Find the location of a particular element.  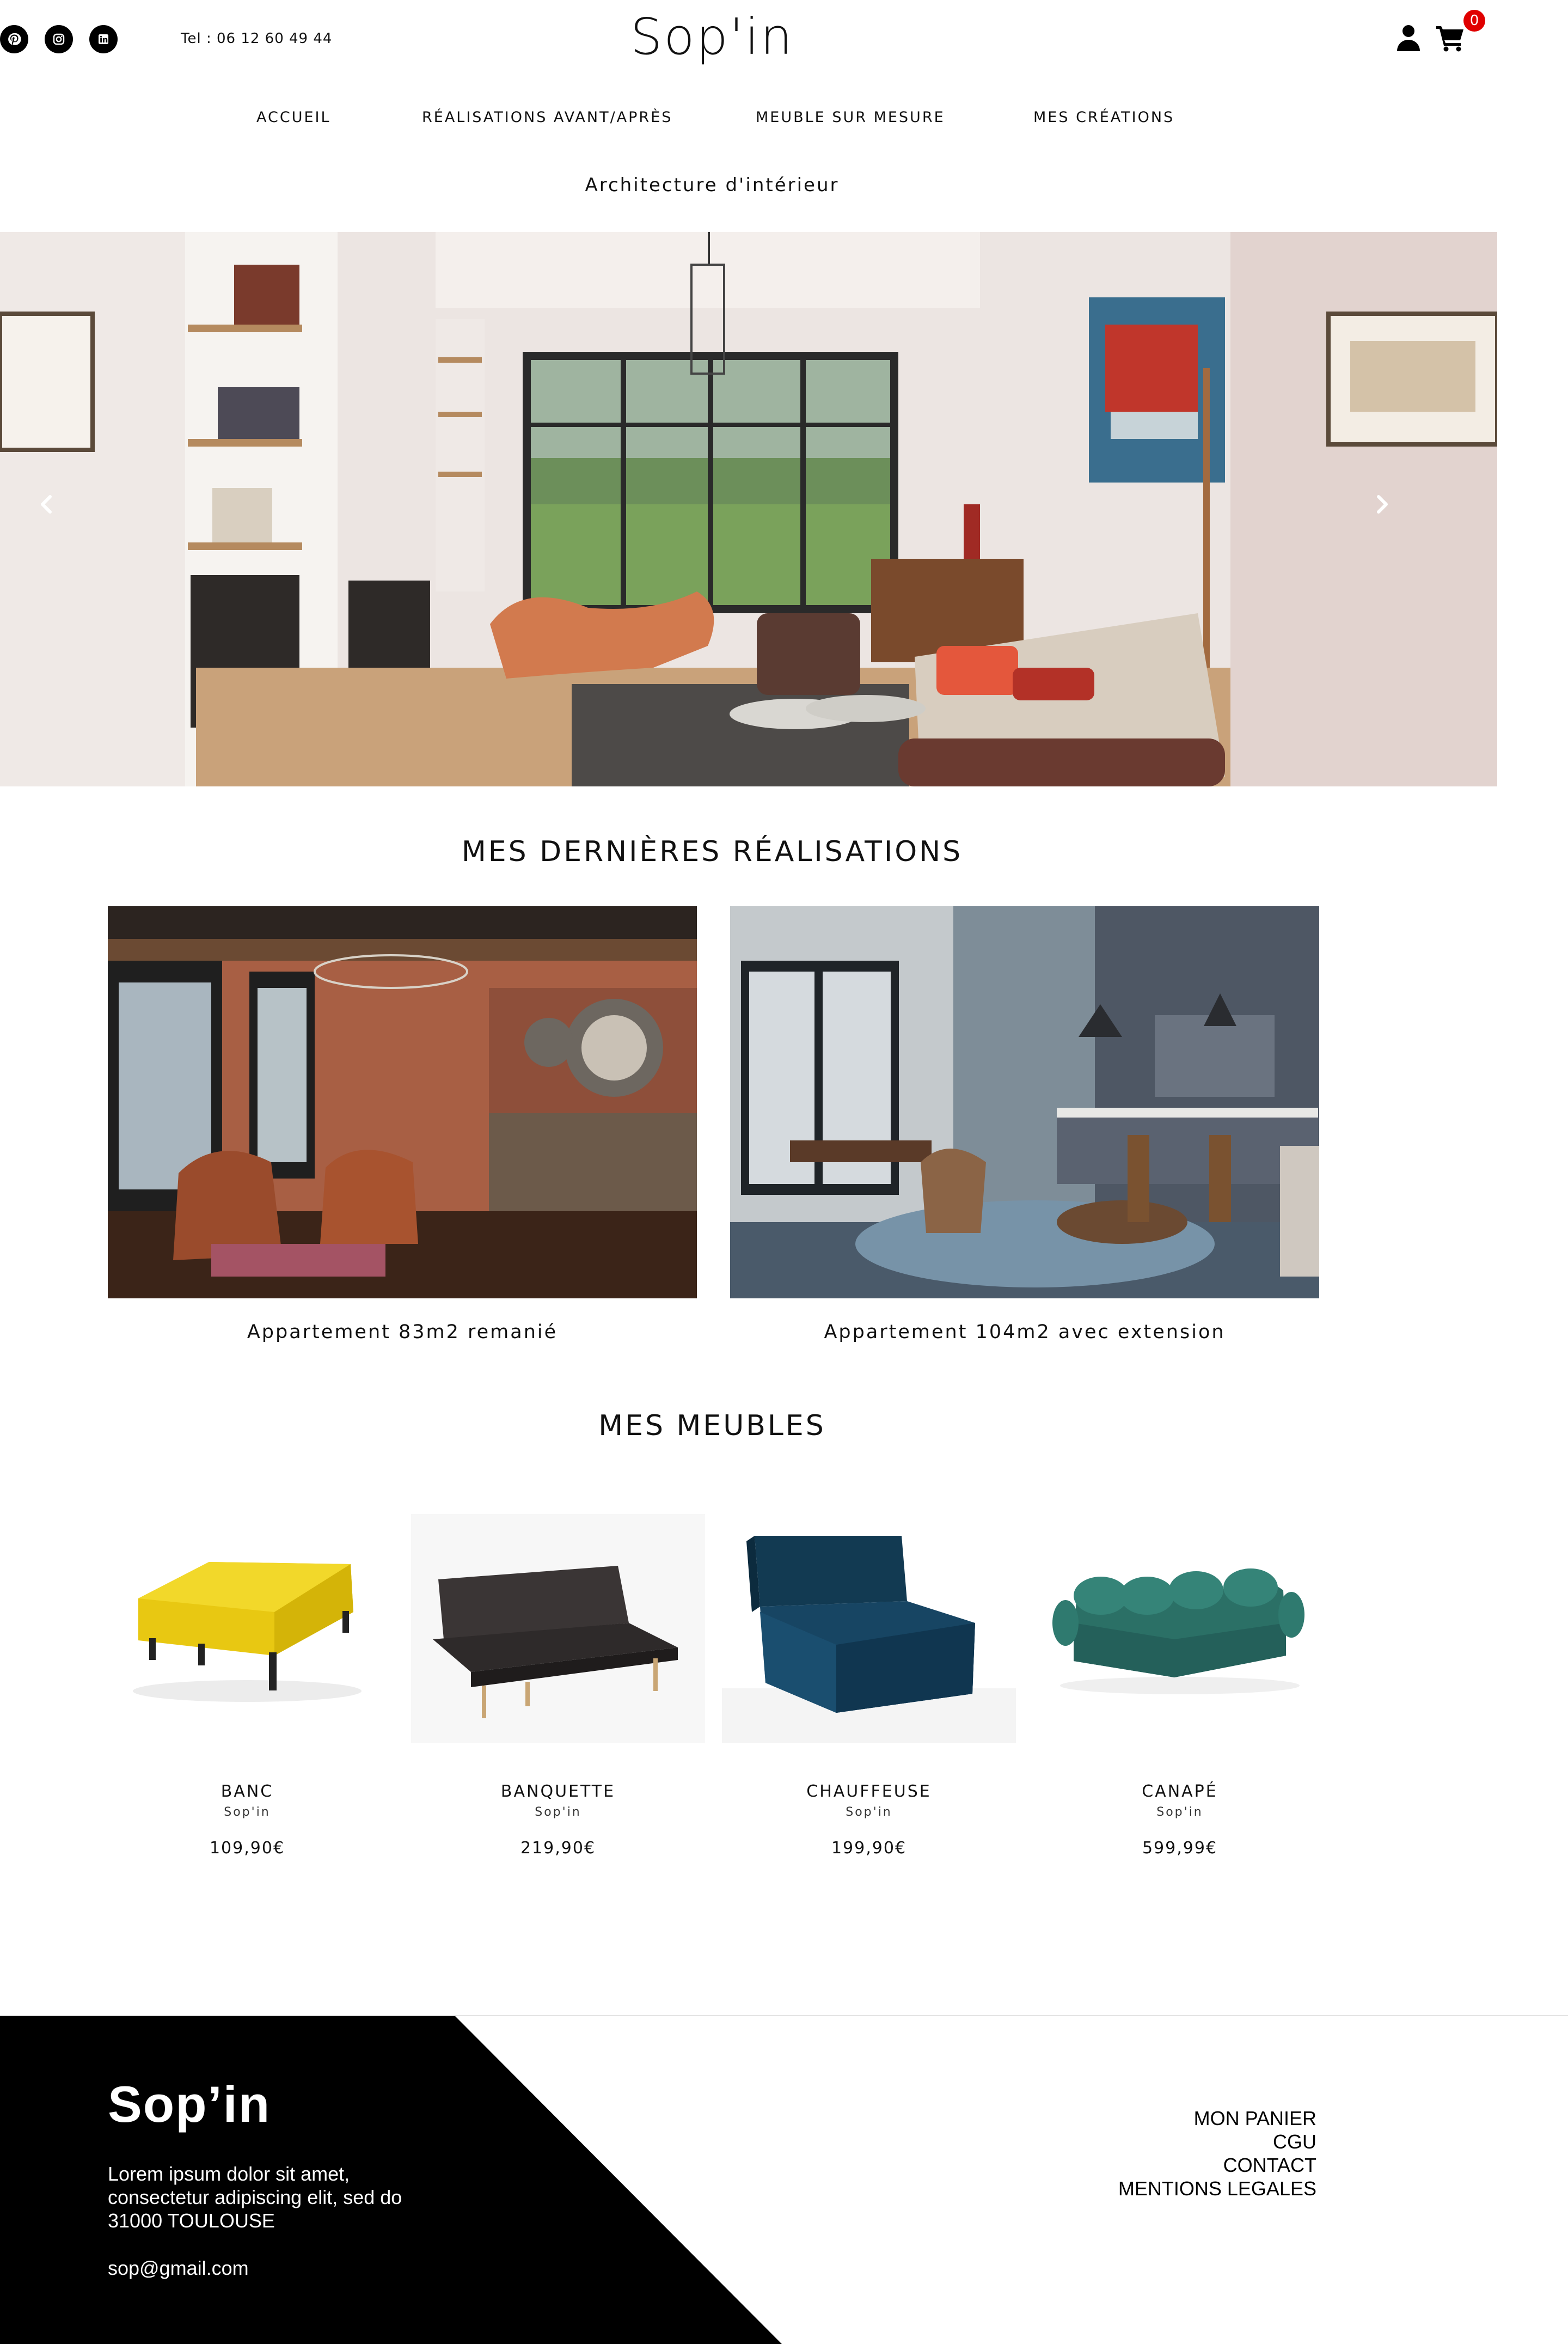

nav-item-meuble-sur-mesure: MEUBLE SUR MESURE is located at coordinates (850, 118).